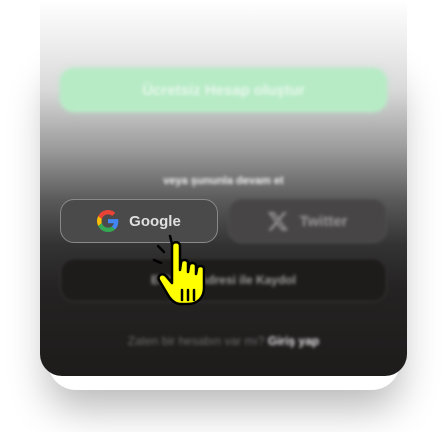 Image resolution: width=447 pixels, height=432 pixels. What do you see at coordinates (223, 181) in the screenshot?
I see `continue-with-divider: veya şununla devam et` at bounding box center [223, 181].